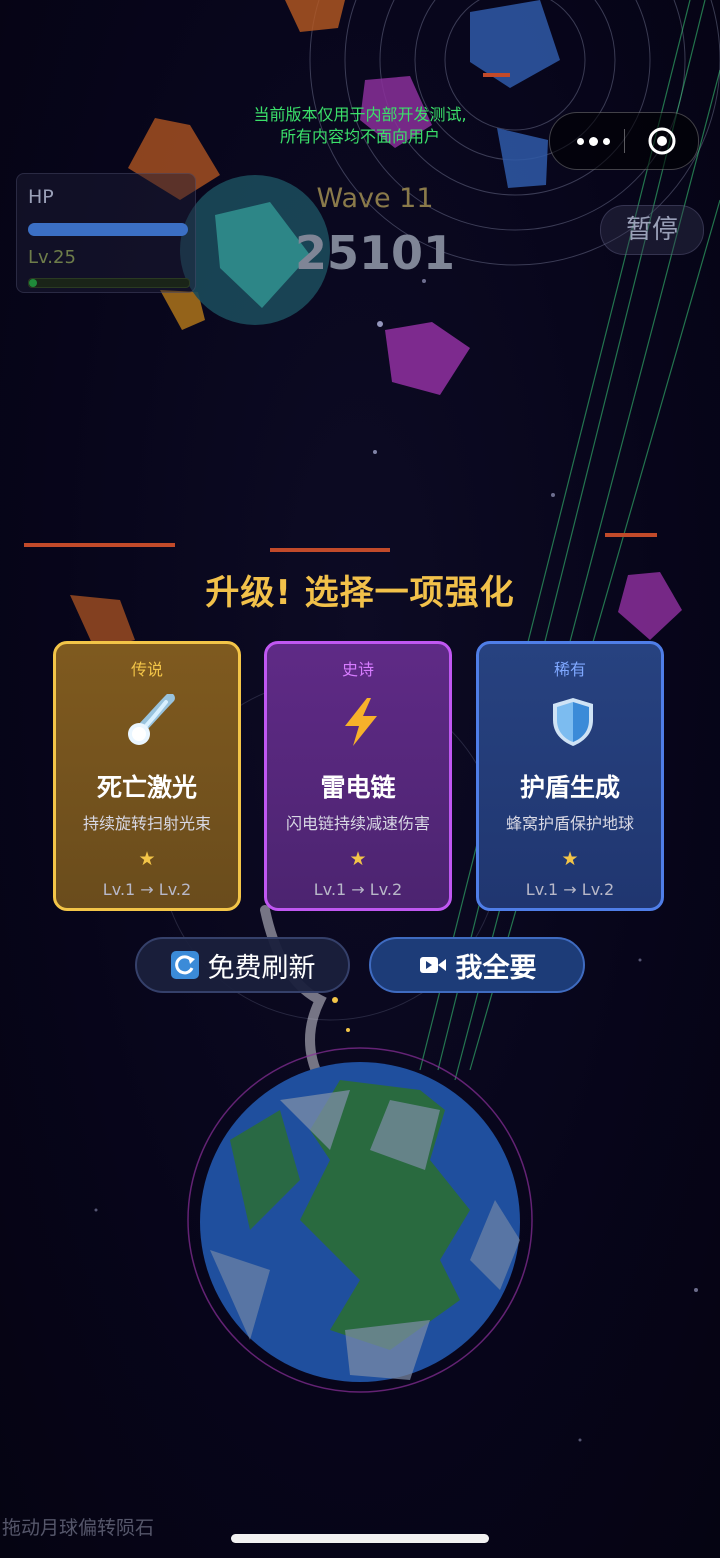 The image size is (720, 1558). Describe the element at coordinates (33, 283) in the screenshot. I see `xp-bar-fill` at that location.